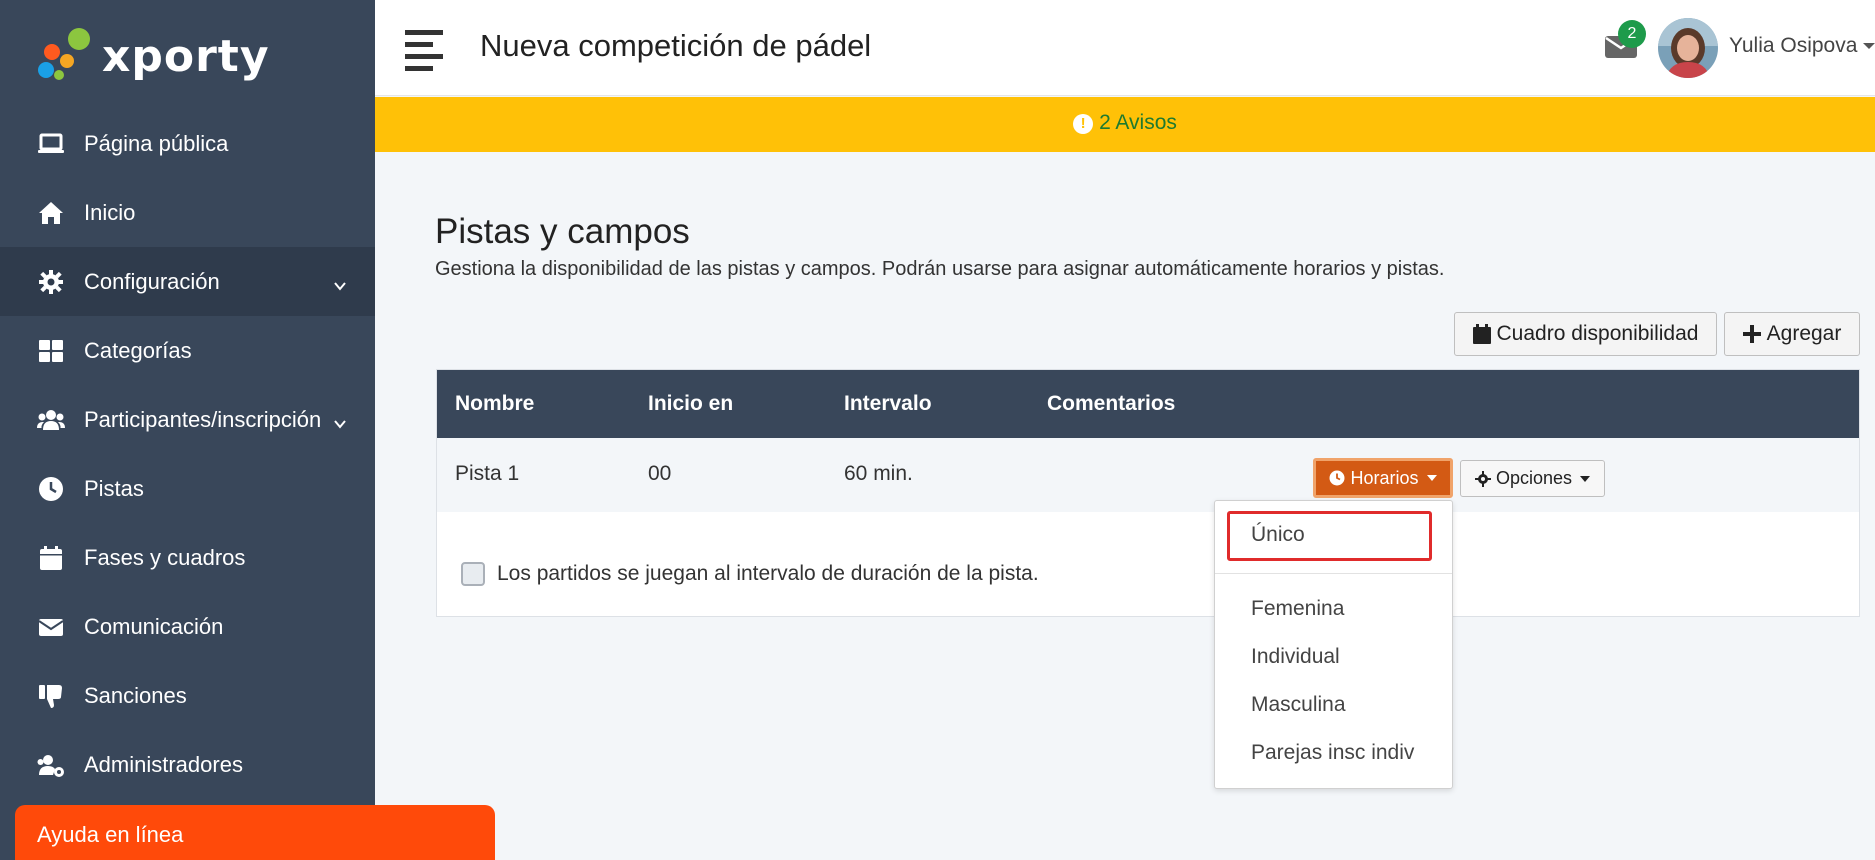 The height and width of the screenshot is (860, 1875). Describe the element at coordinates (1597, 333) in the screenshot. I see `availability-button-label: Cuadro disponibilidad` at that location.